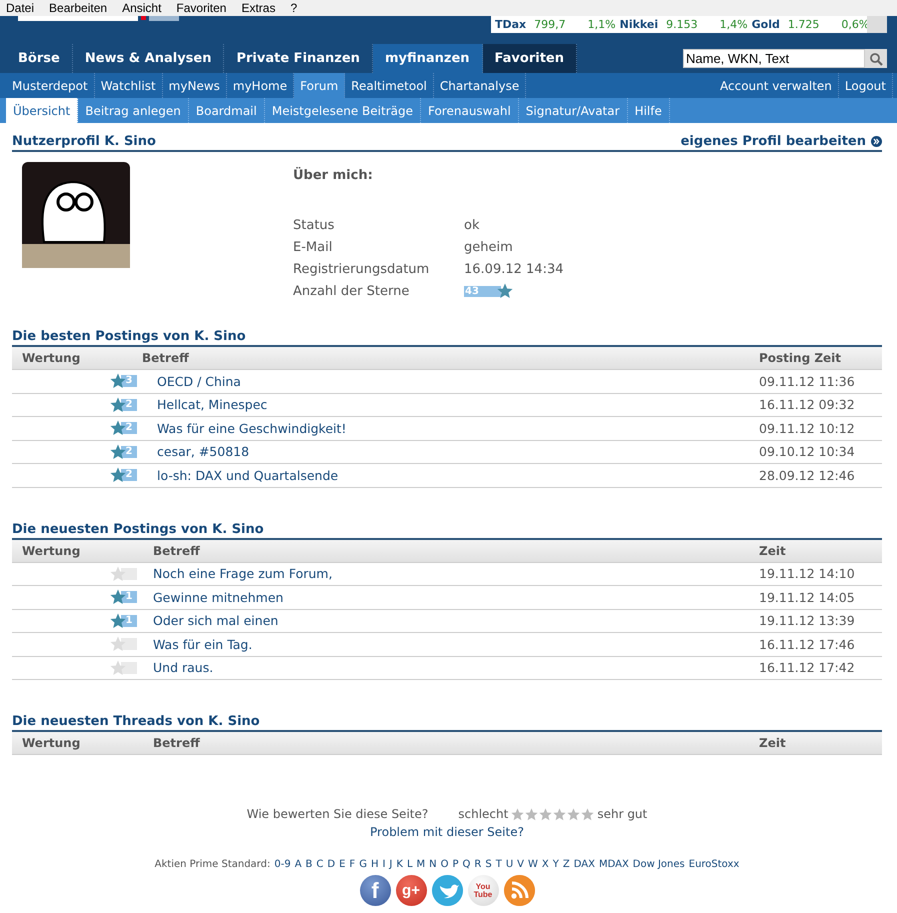  I want to click on rating-question: Wie bewerten Sie diese Seite?, so click(337, 814).